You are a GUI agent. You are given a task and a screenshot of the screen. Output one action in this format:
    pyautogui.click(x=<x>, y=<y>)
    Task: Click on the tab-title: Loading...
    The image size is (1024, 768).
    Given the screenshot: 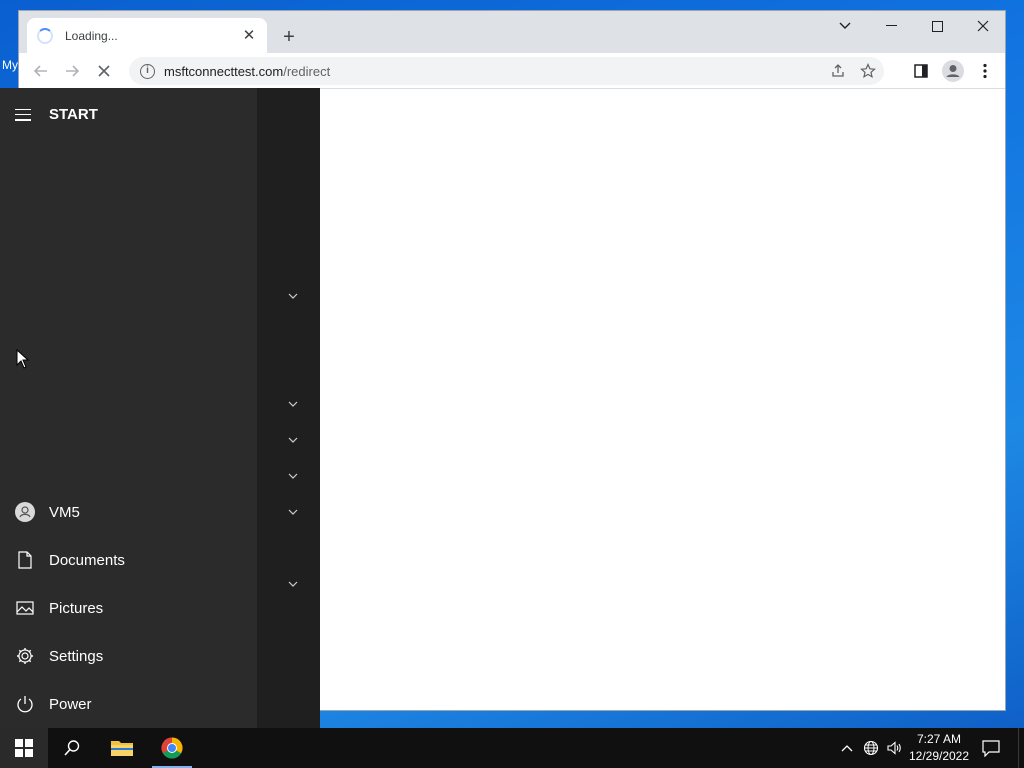 What is the action you would take?
    pyautogui.click(x=91, y=35)
    